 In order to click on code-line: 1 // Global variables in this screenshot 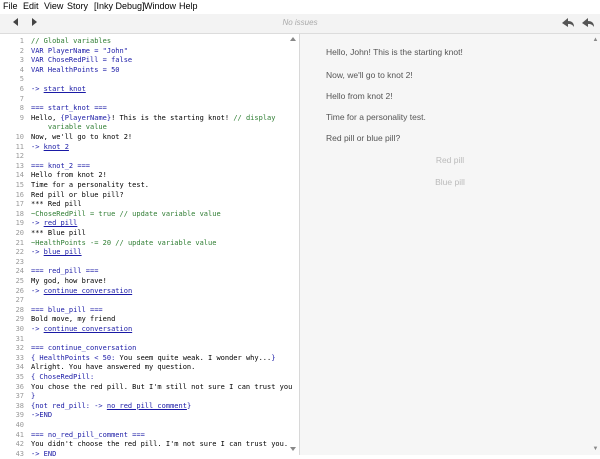, I will do `click(147, 41)`.